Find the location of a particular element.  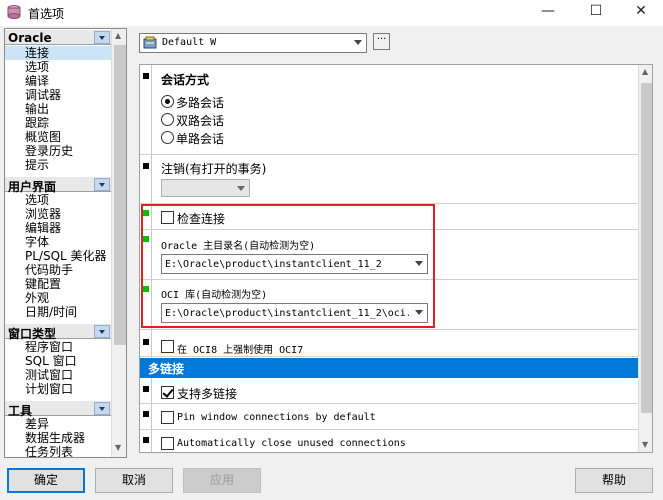

check-connection-checkbox is located at coordinates (167, 217).